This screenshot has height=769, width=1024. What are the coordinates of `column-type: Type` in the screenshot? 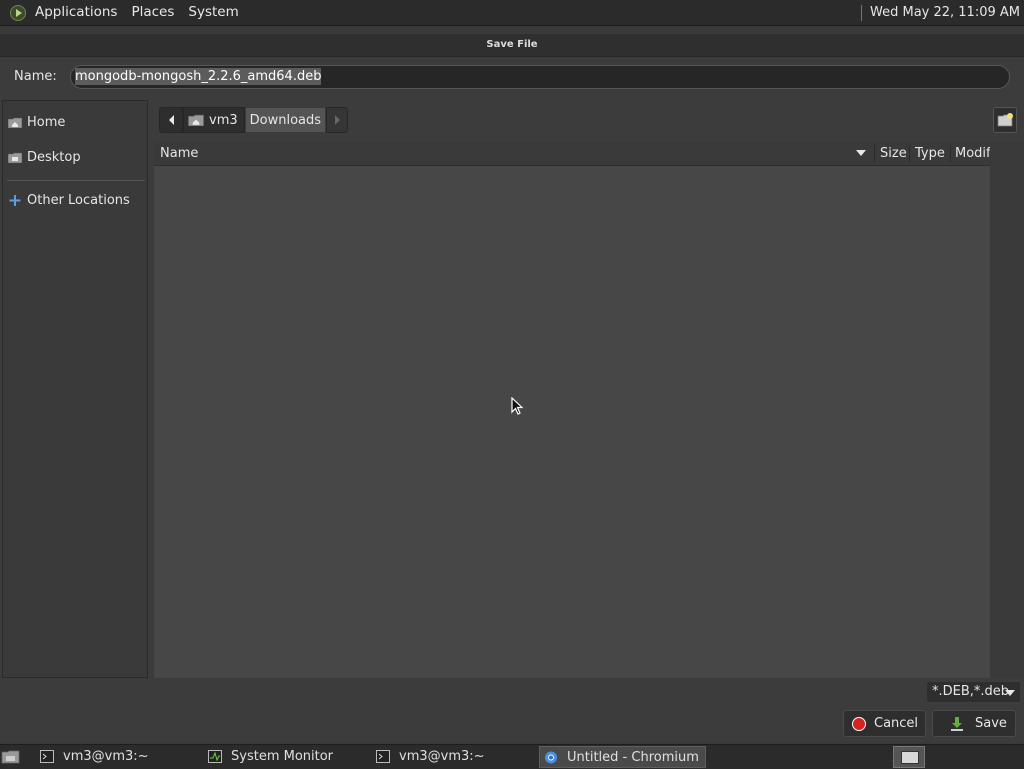 It's located at (930, 153).